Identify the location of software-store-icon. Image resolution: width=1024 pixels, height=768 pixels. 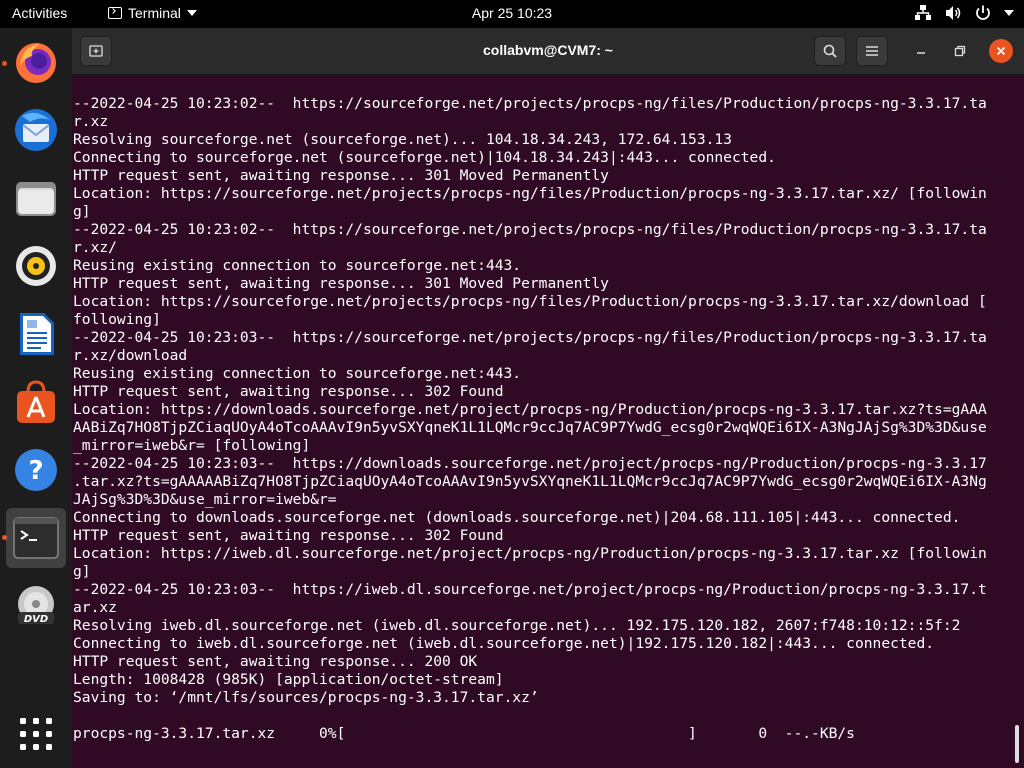
(36, 401).